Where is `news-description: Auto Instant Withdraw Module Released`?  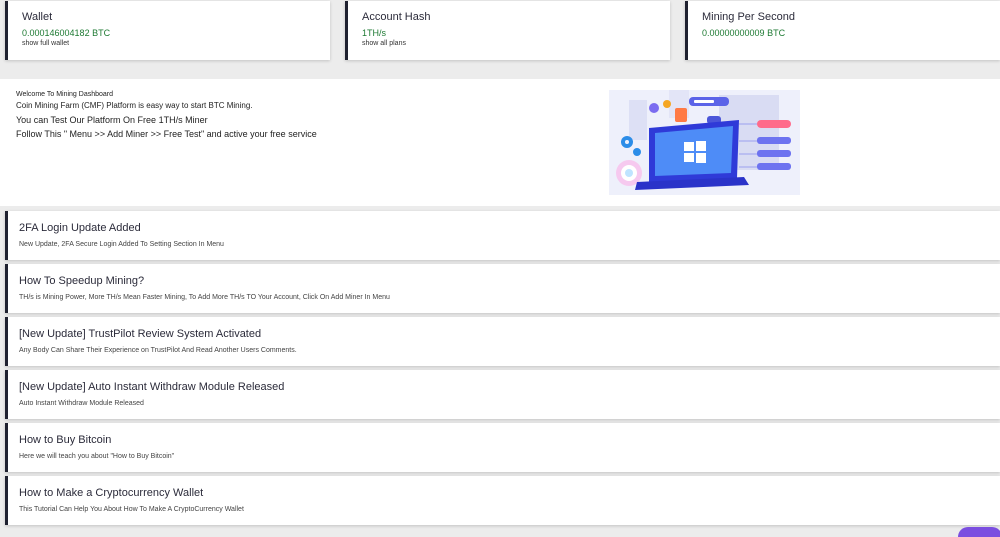
news-description: Auto Instant Withdraw Module Released is located at coordinates (81, 403).